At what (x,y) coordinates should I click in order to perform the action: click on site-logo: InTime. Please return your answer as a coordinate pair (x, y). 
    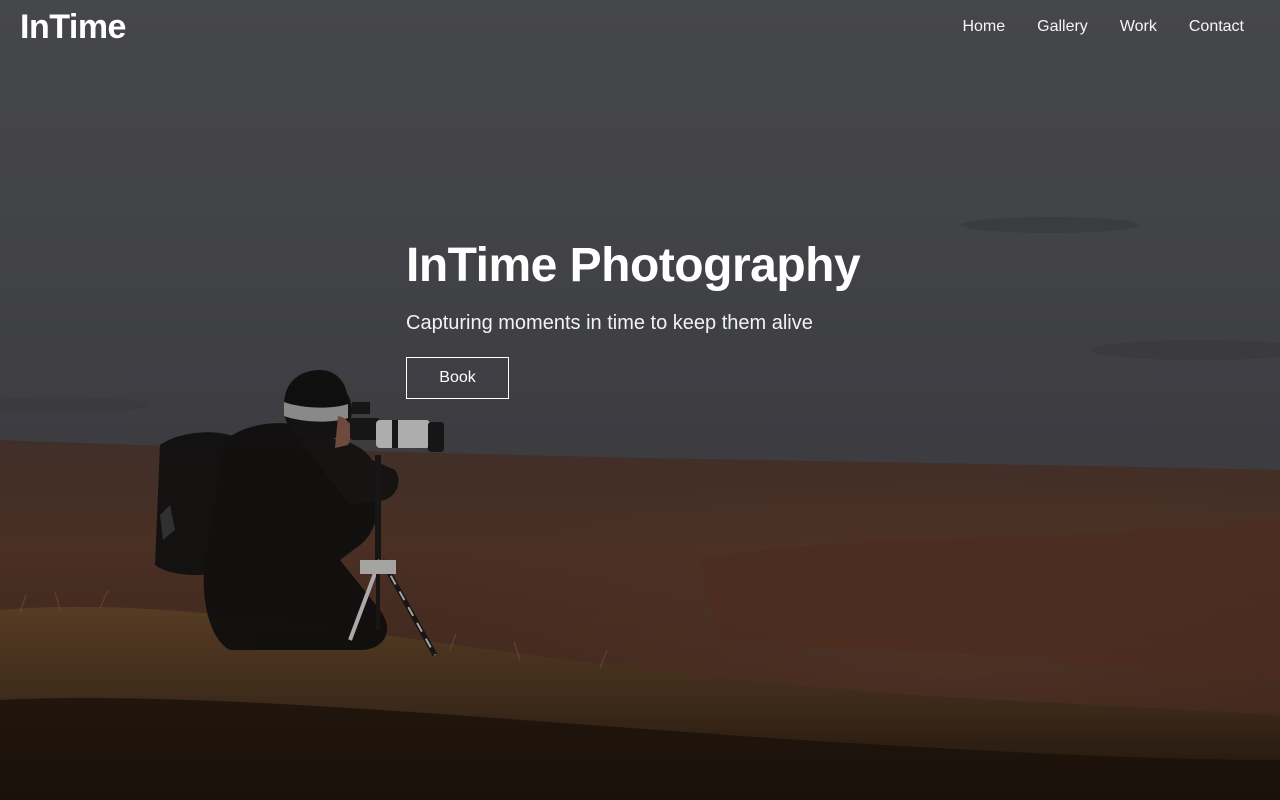
    Looking at the image, I should click on (73, 27).